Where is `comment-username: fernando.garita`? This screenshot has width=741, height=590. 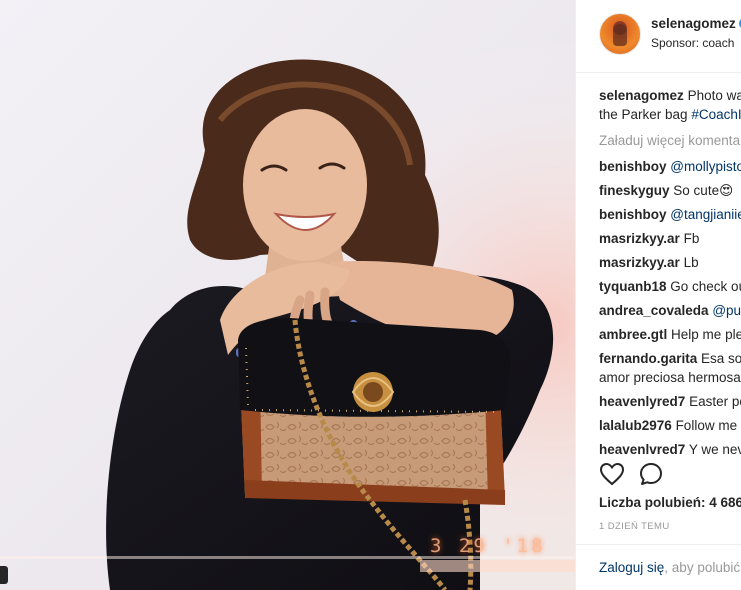 comment-username: fernando.garita is located at coordinates (648, 358).